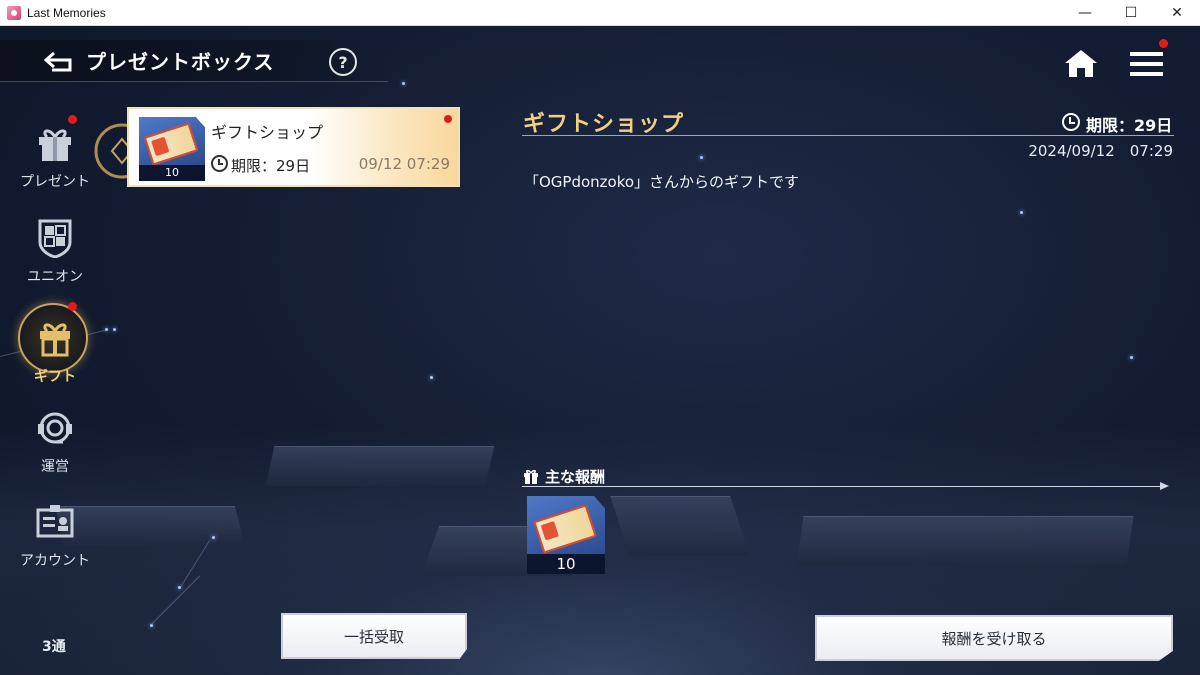  I want to click on item-title: ギフトショップ, so click(267, 132).